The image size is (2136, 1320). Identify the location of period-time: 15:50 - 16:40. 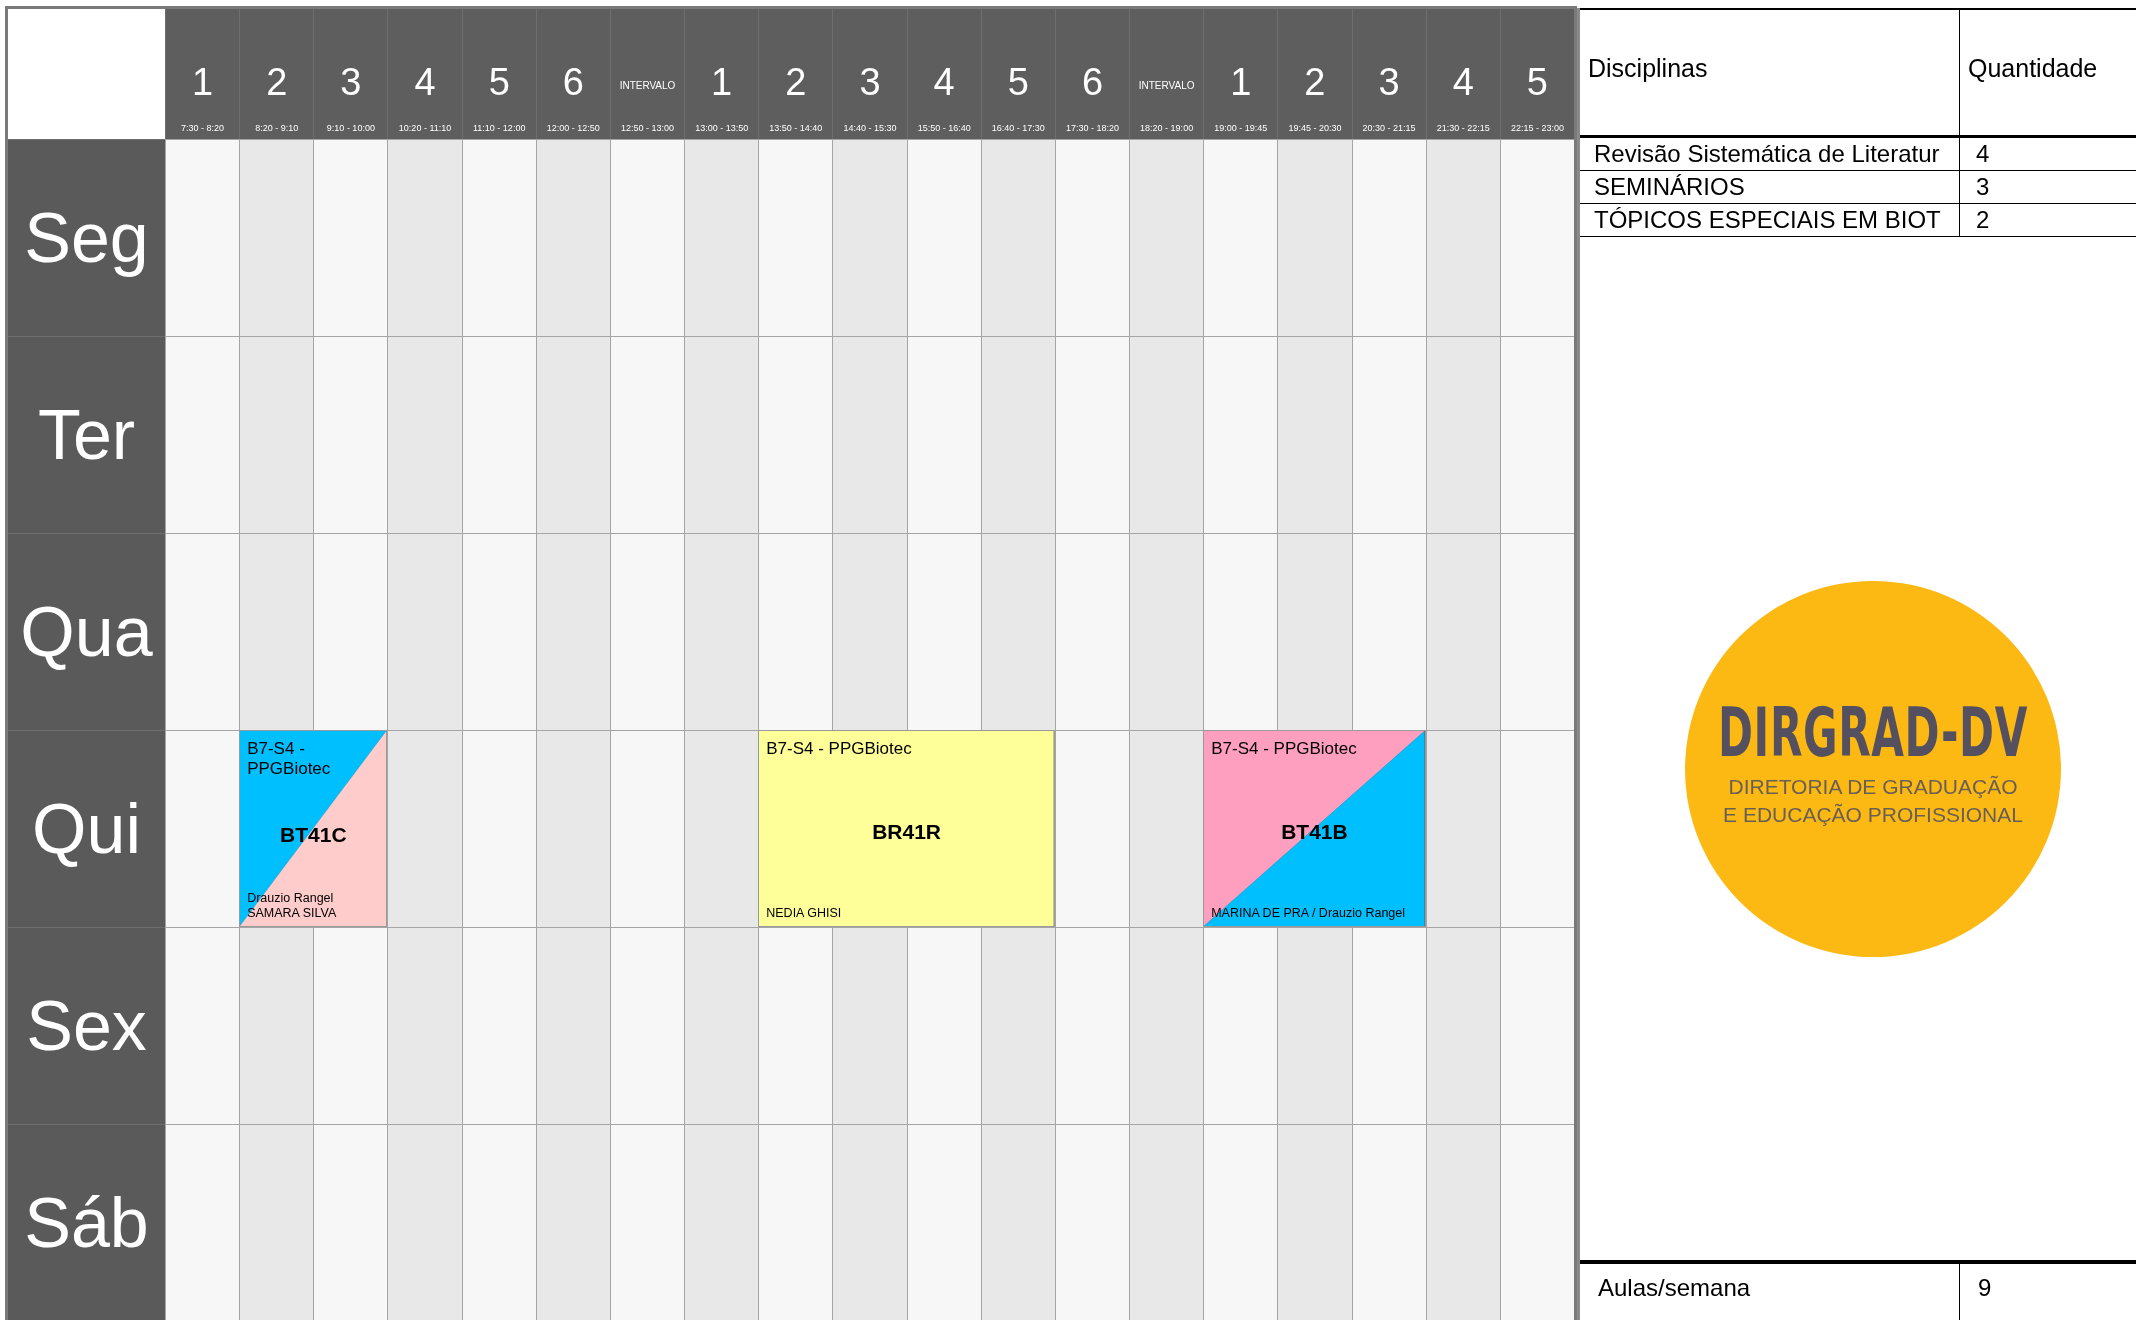
(944, 128).